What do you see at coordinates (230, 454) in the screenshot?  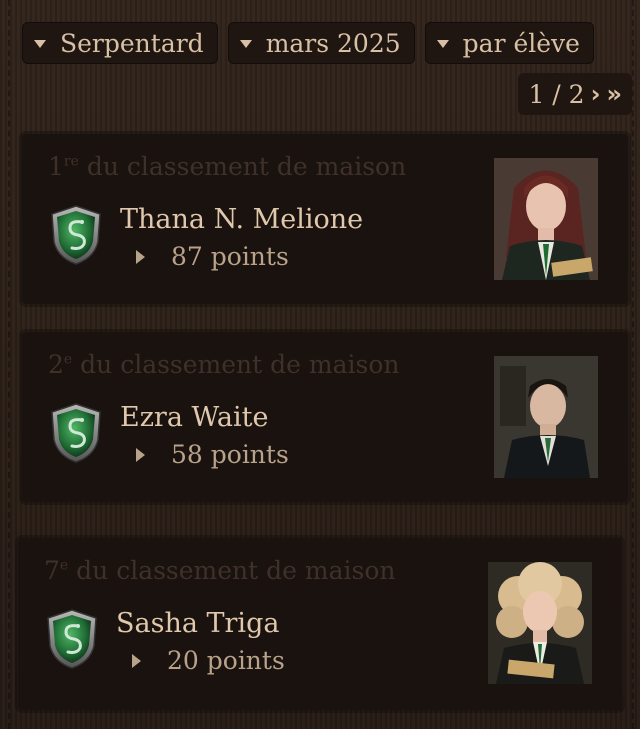 I see `student-points: 58 points` at bounding box center [230, 454].